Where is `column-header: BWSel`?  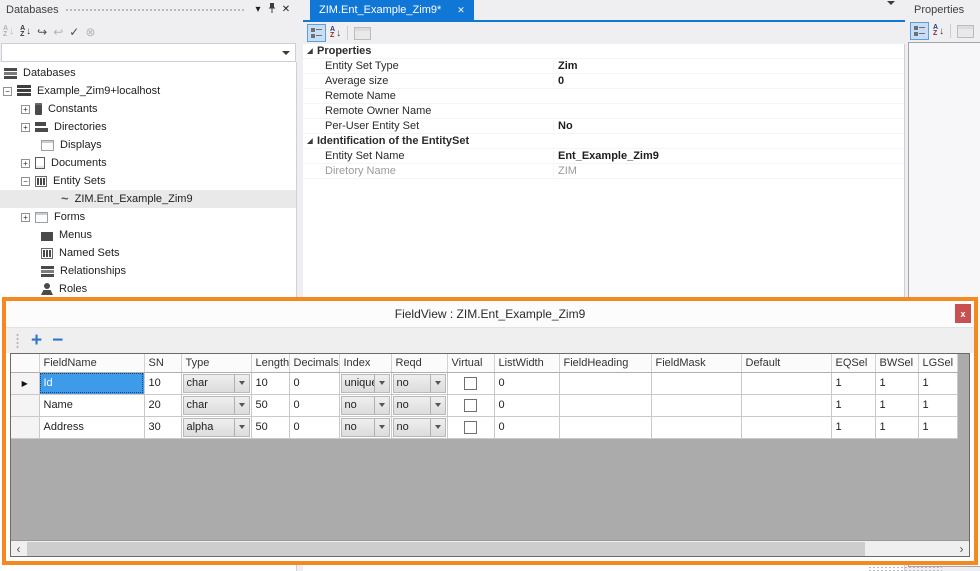 column-header: BWSel is located at coordinates (897, 363).